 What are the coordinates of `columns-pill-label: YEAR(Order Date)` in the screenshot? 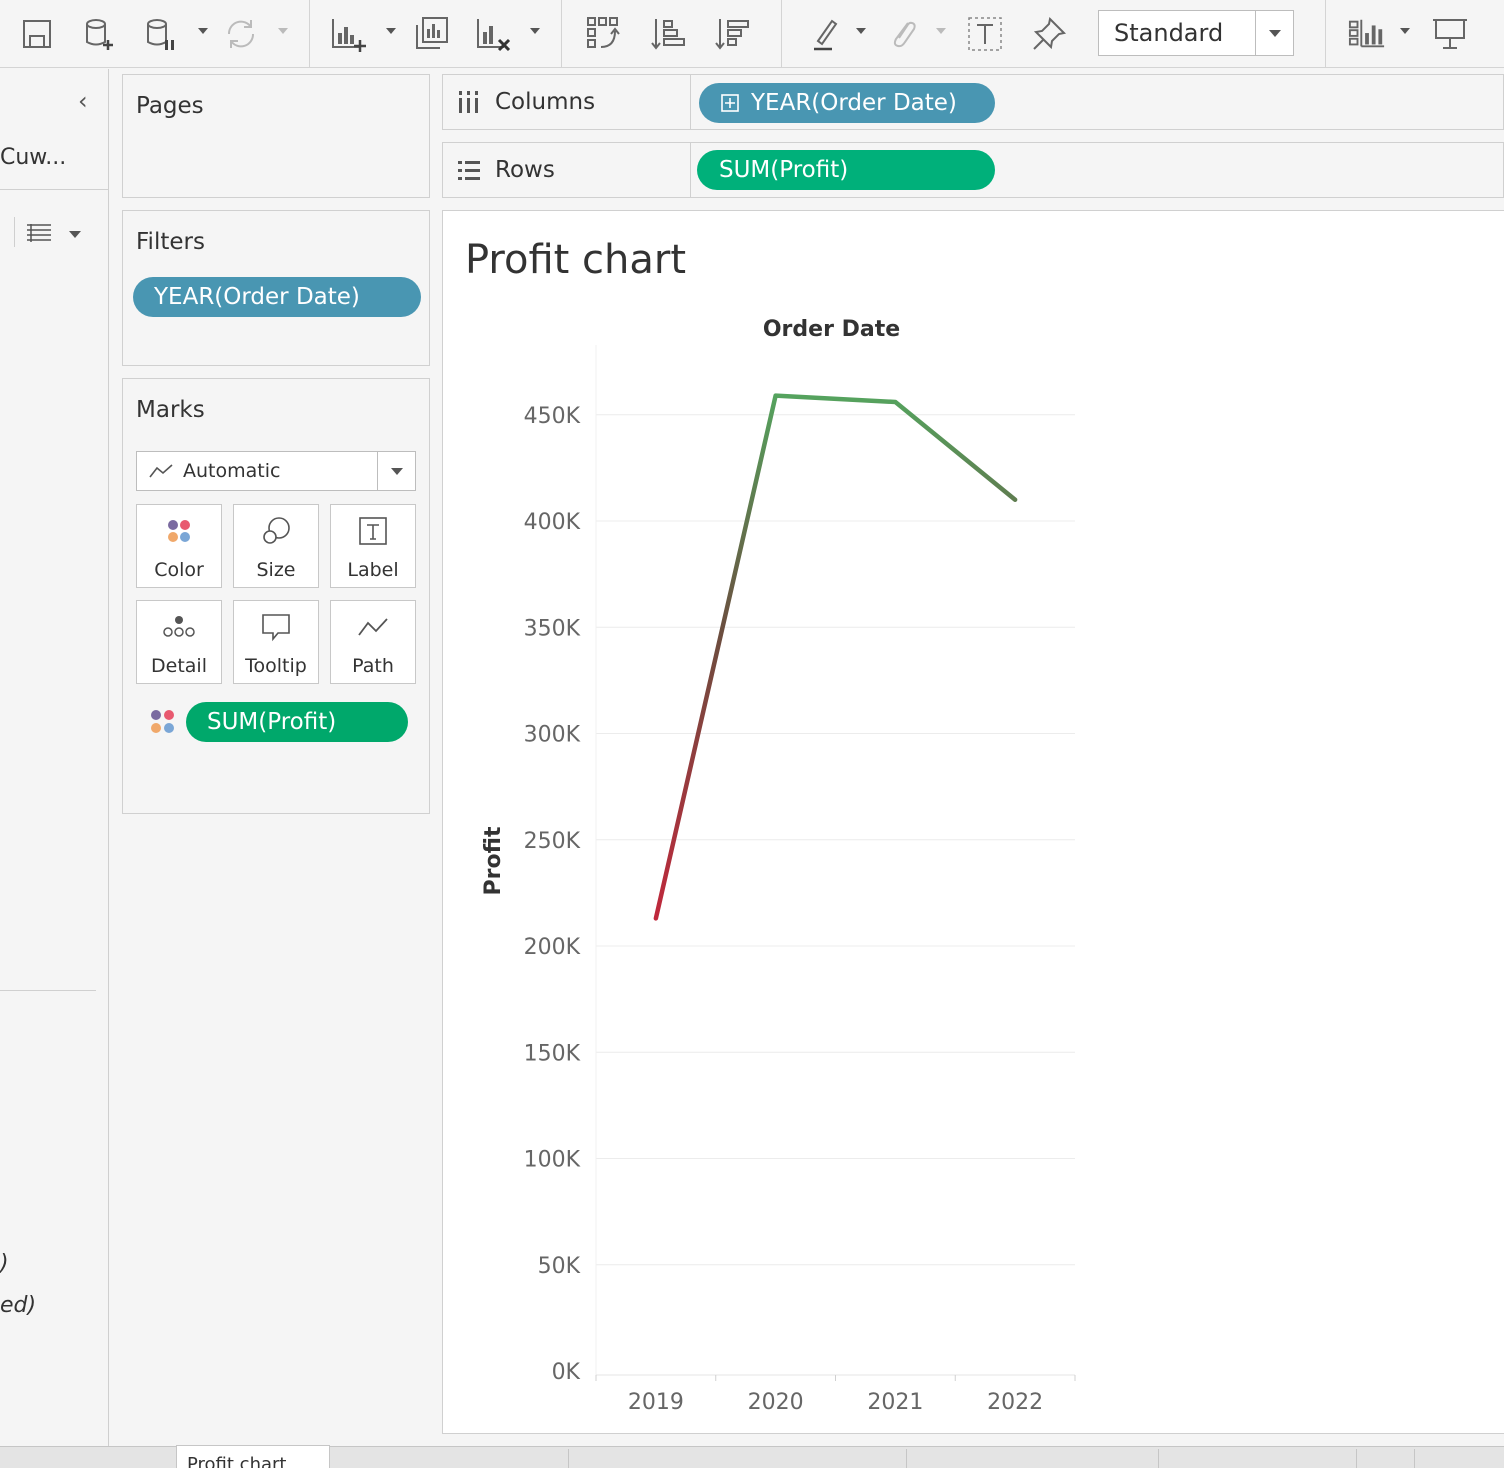 It's located at (854, 103).